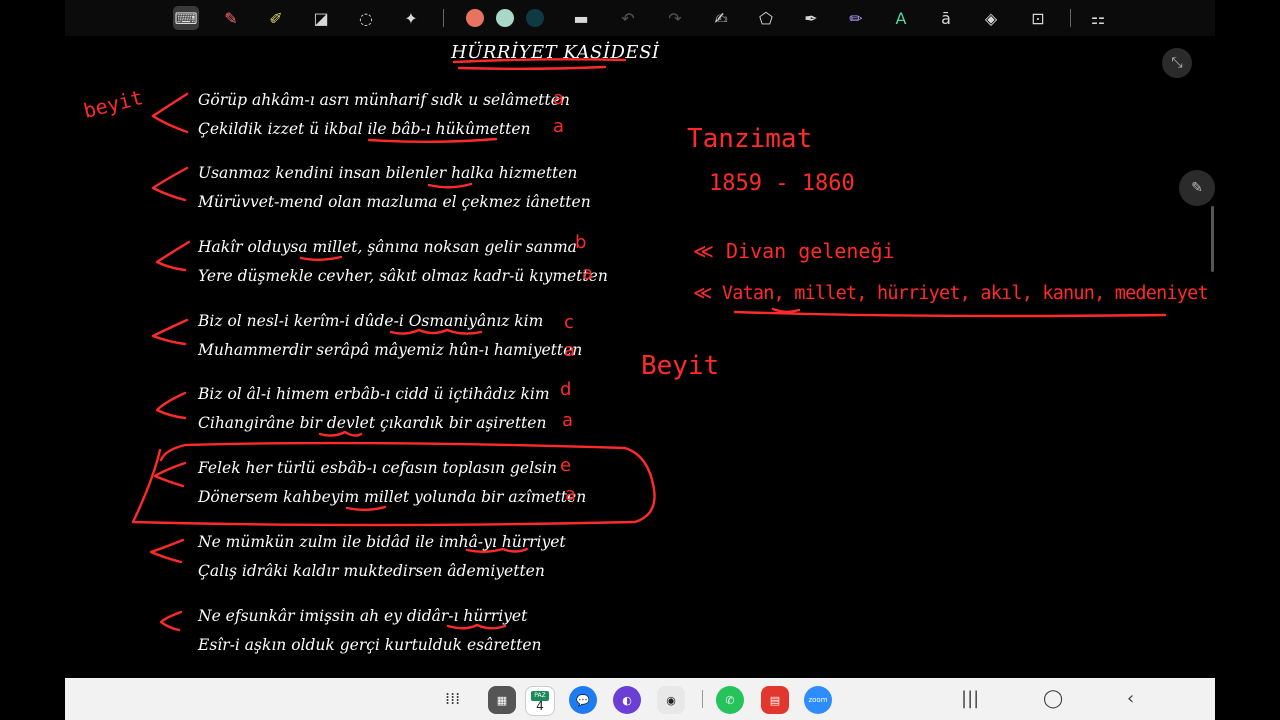  What do you see at coordinates (1053, 698) in the screenshot?
I see `home-icon: ◯` at bounding box center [1053, 698].